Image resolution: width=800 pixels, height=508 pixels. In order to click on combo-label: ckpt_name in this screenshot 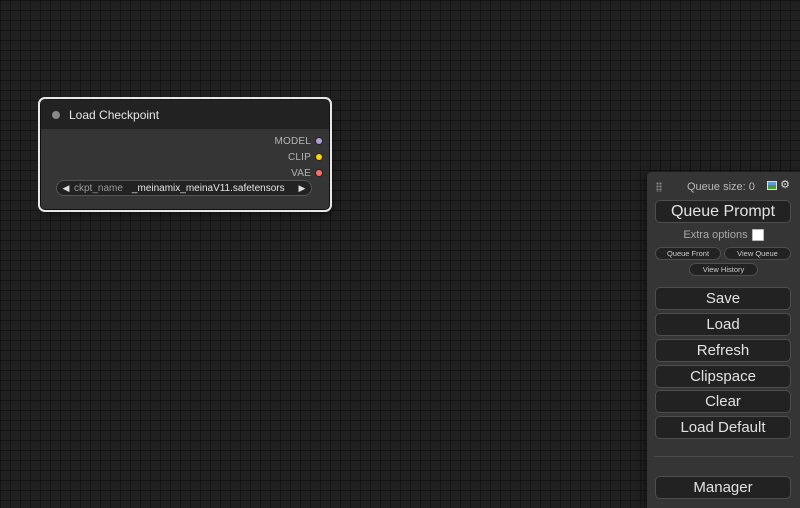, I will do `click(98, 188)`.